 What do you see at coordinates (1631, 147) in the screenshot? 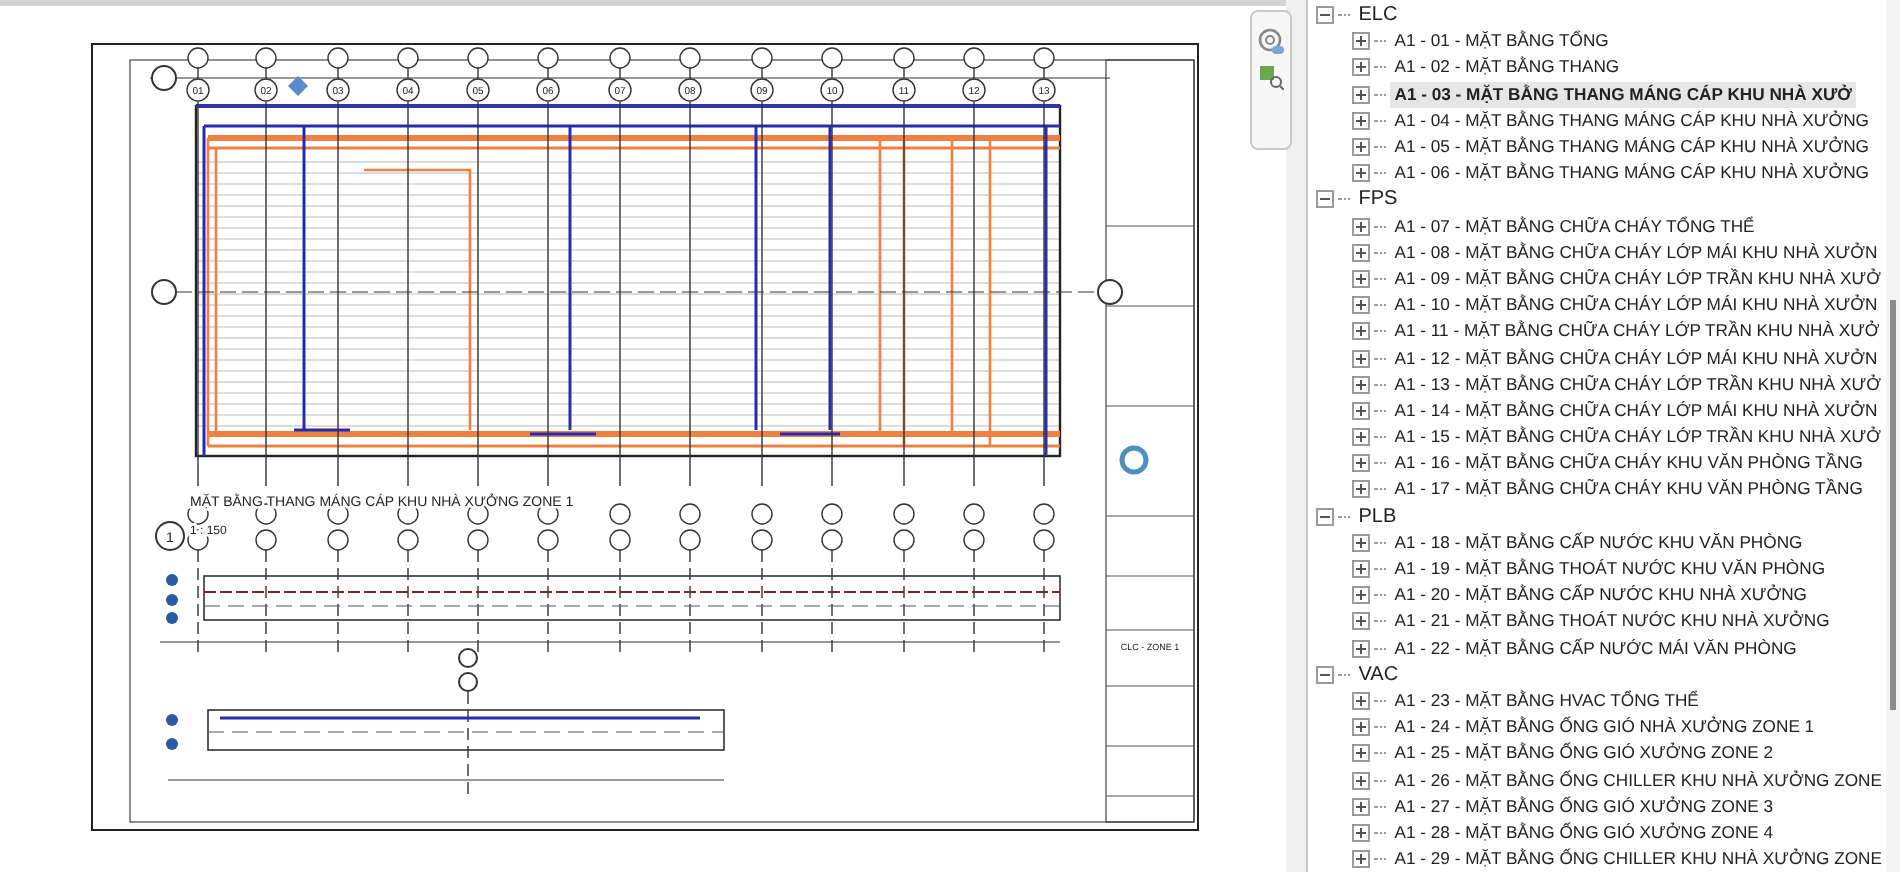
I see `sheet-item: A1 - 05 - MẶT BẰNG THANG MÁNG CÁP KHU NHÀ XƯỞNG` at bounding box center [1631, 147].